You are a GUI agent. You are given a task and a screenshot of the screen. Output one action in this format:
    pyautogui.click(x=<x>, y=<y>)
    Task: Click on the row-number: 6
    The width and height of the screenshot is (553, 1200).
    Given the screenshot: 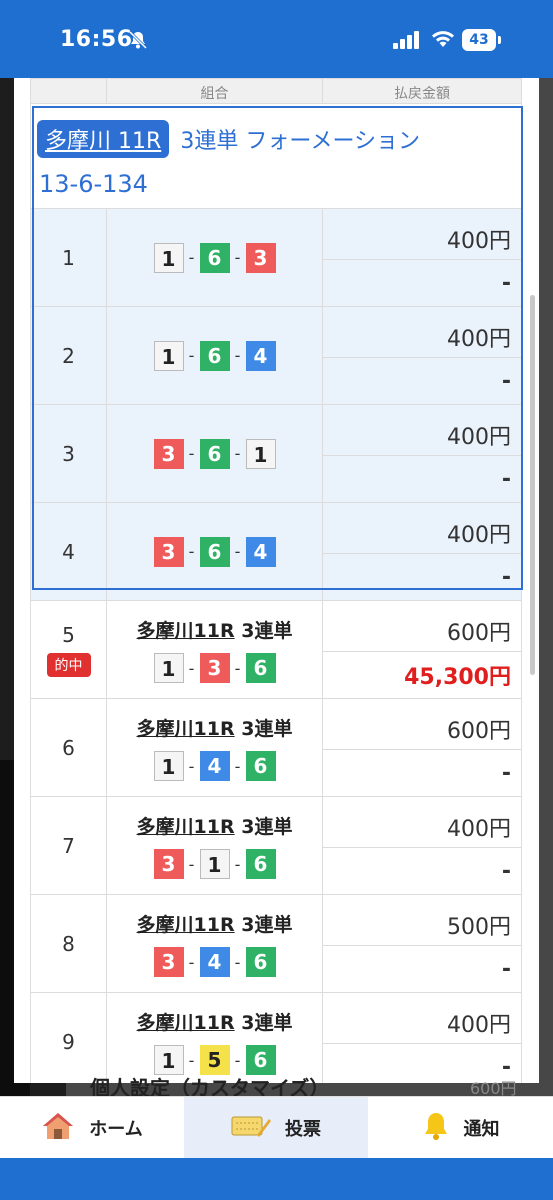 What is the action you would take?
    pyautogui.click(x=68, y=747)
    